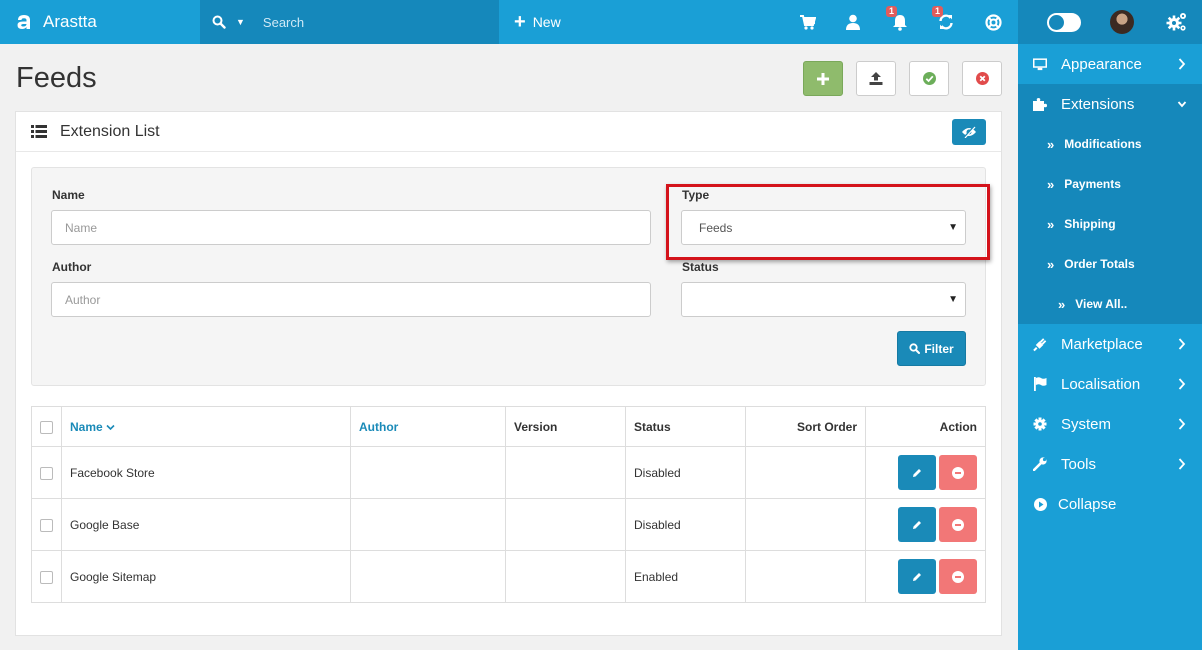 This screenshot has width=1202, height=650. What do you see at coordinates (1110, 264) in the screenshot?
I see `sidebar-subitem-order-totals: » Order Totals` at bounding box center [1110, 264].